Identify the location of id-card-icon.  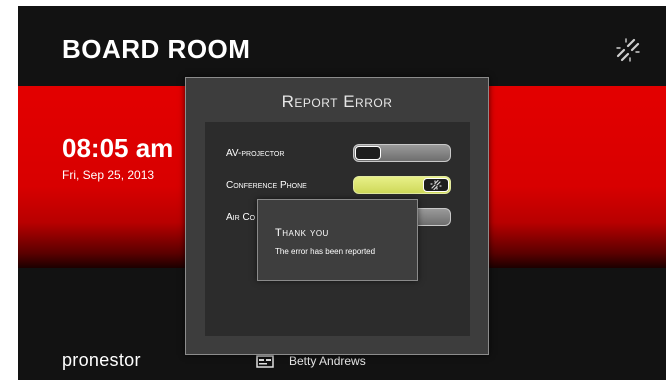
(265, 361).